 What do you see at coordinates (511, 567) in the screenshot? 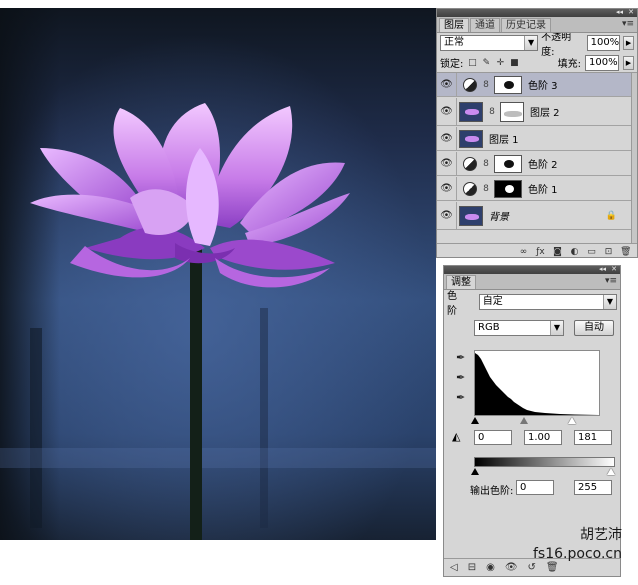
I see `view-previous-icon: 👁` at bounding box center [511, 567].